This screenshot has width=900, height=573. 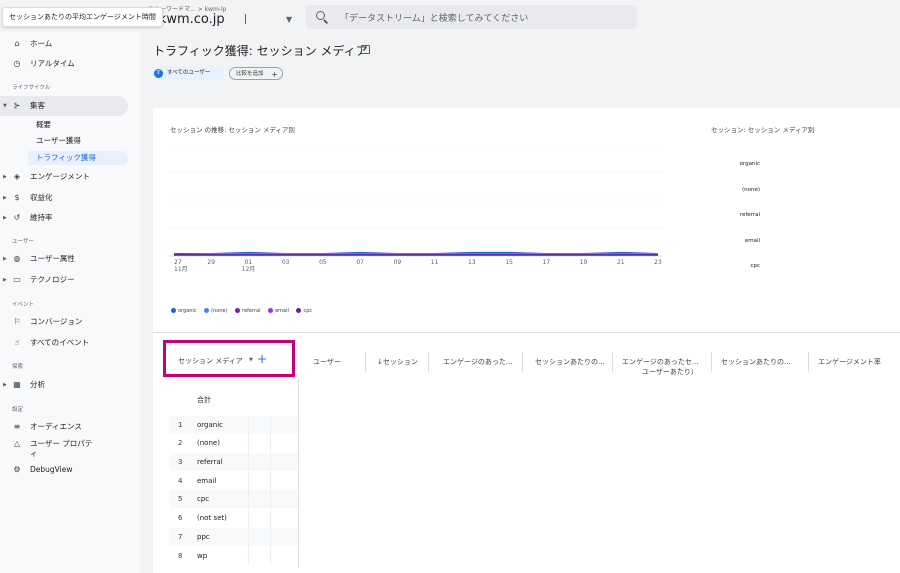 I want to click on tag-icon: ◈, so click(x=17, y=176).